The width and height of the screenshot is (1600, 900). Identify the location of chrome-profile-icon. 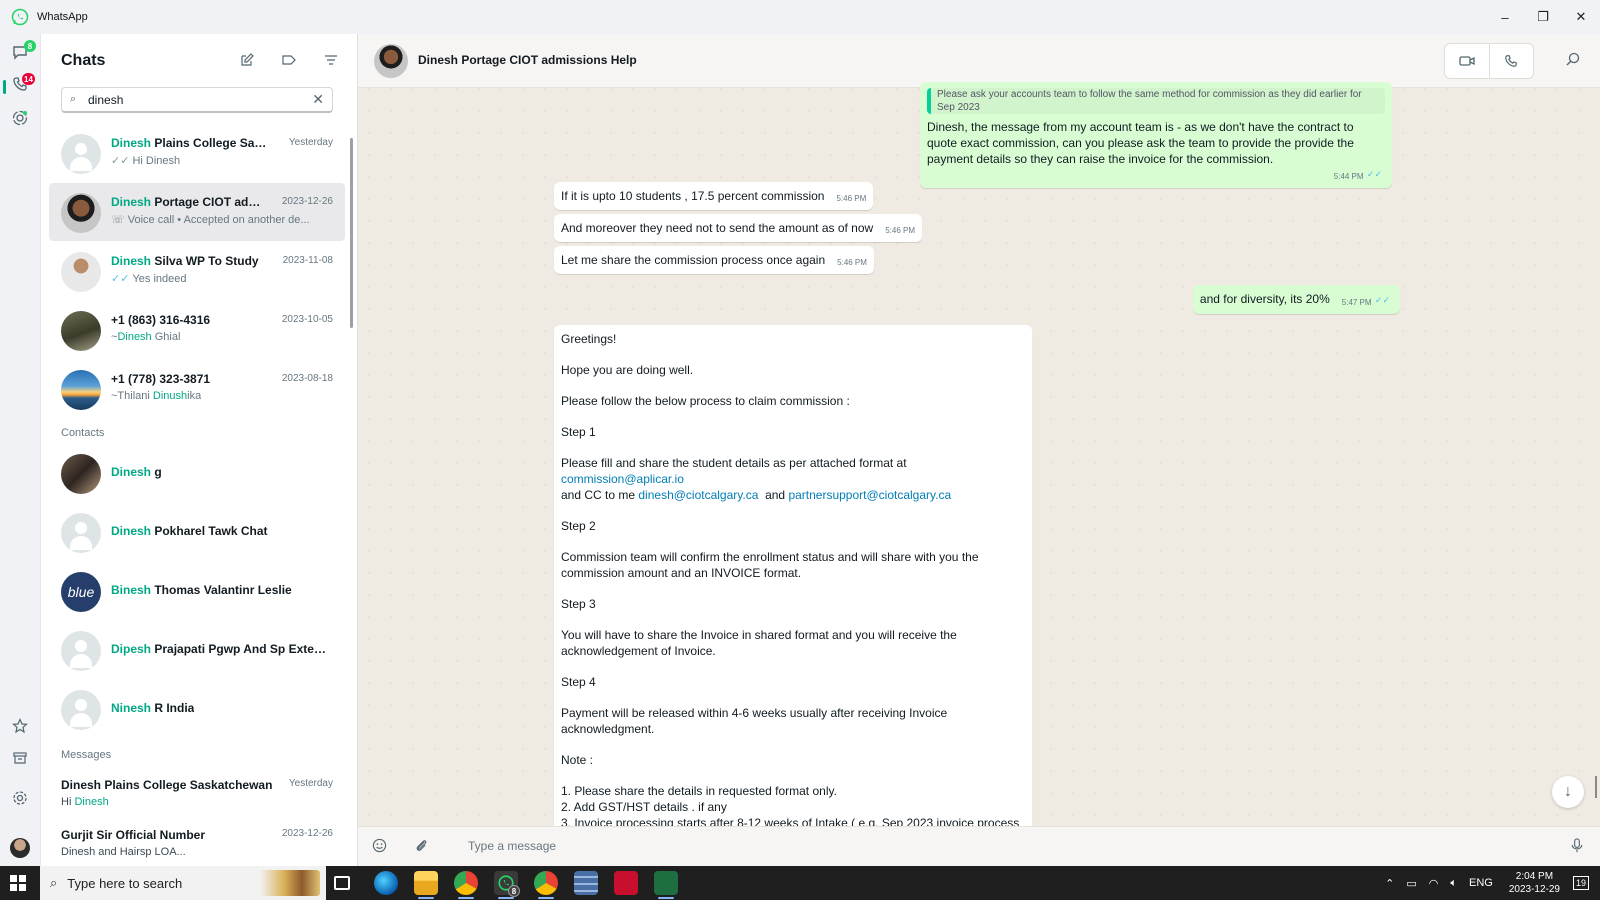
(546, 883).